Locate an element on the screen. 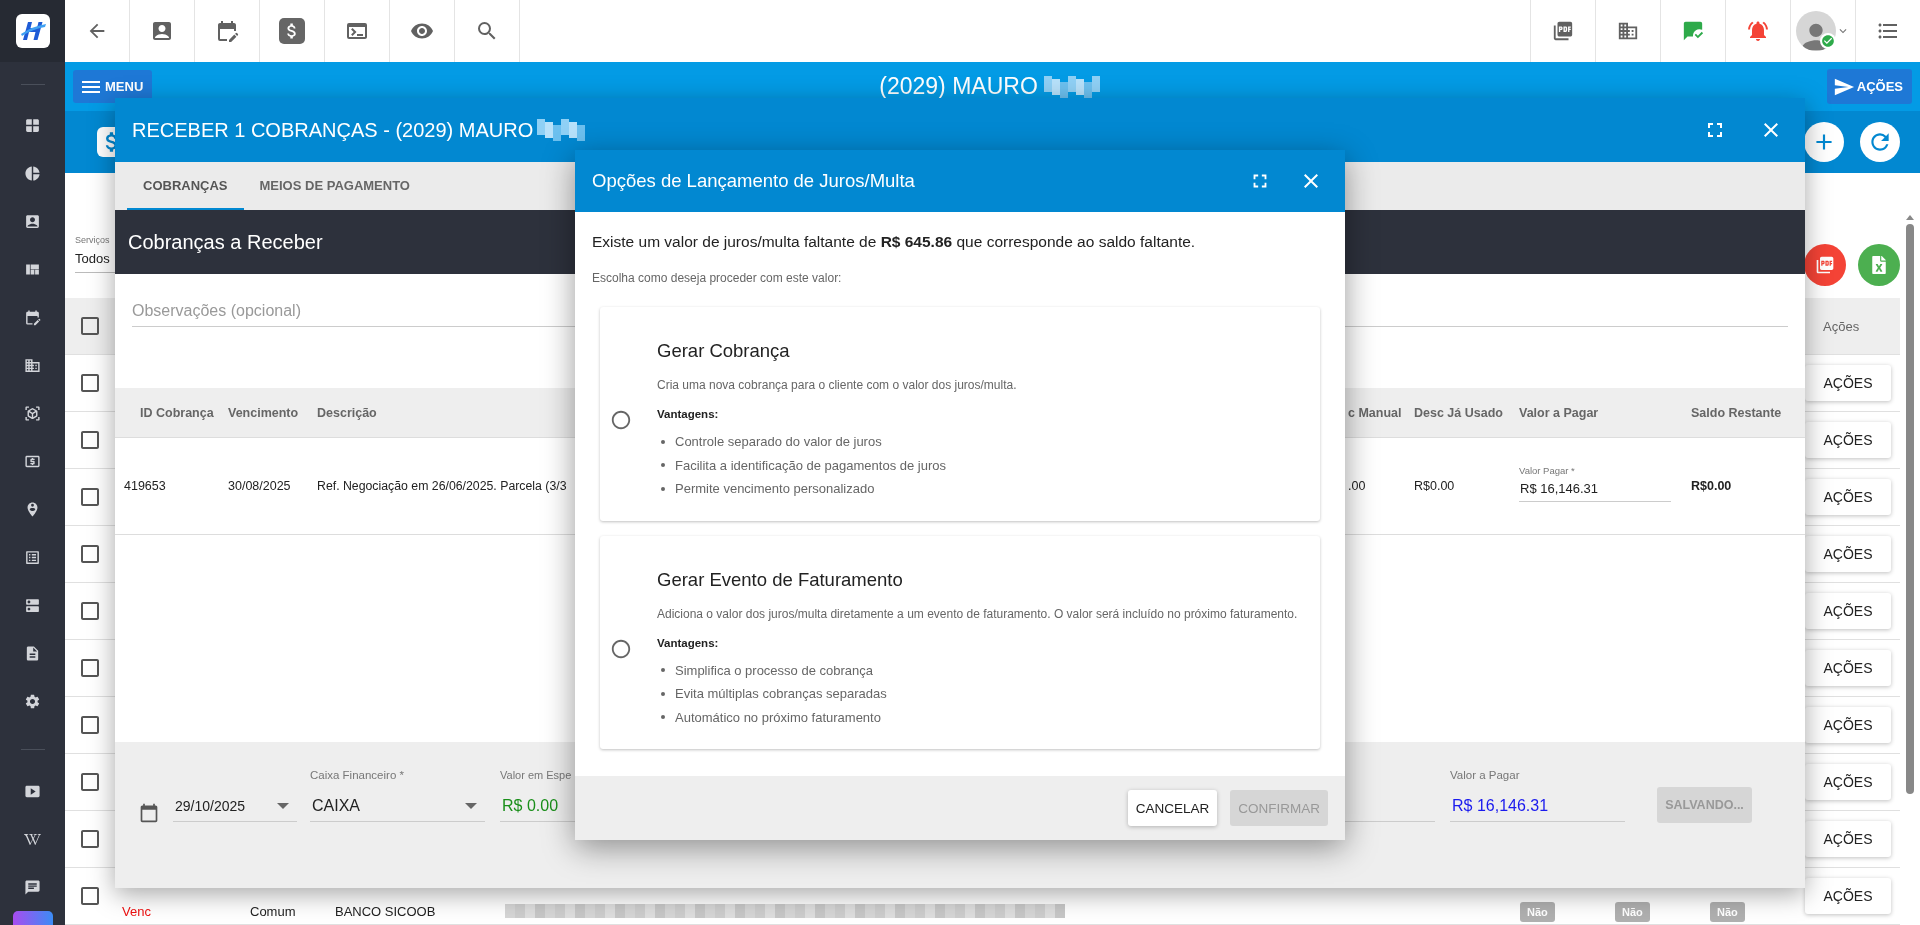 The width and height of the screenshot is (1920, 925). table-cell-text: 419653 is located at coordinates (144, 486).